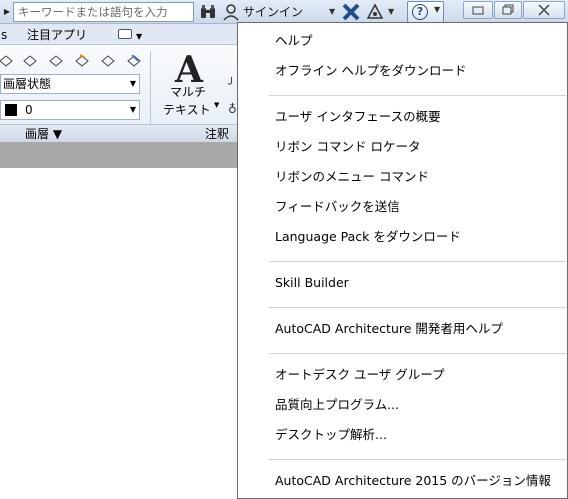  I want to click on sign-in-link: サインイン, so click(273, 12).